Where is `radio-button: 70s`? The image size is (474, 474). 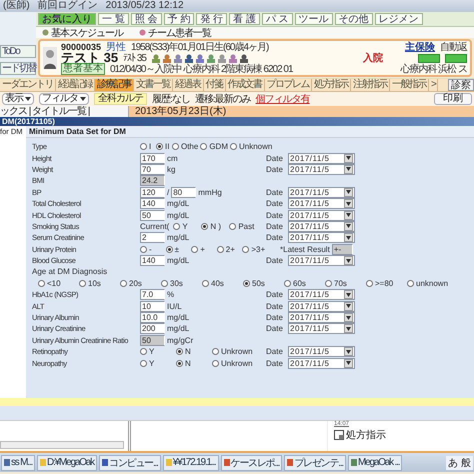 radio-button: 70s is located at coordinates (336, 283).